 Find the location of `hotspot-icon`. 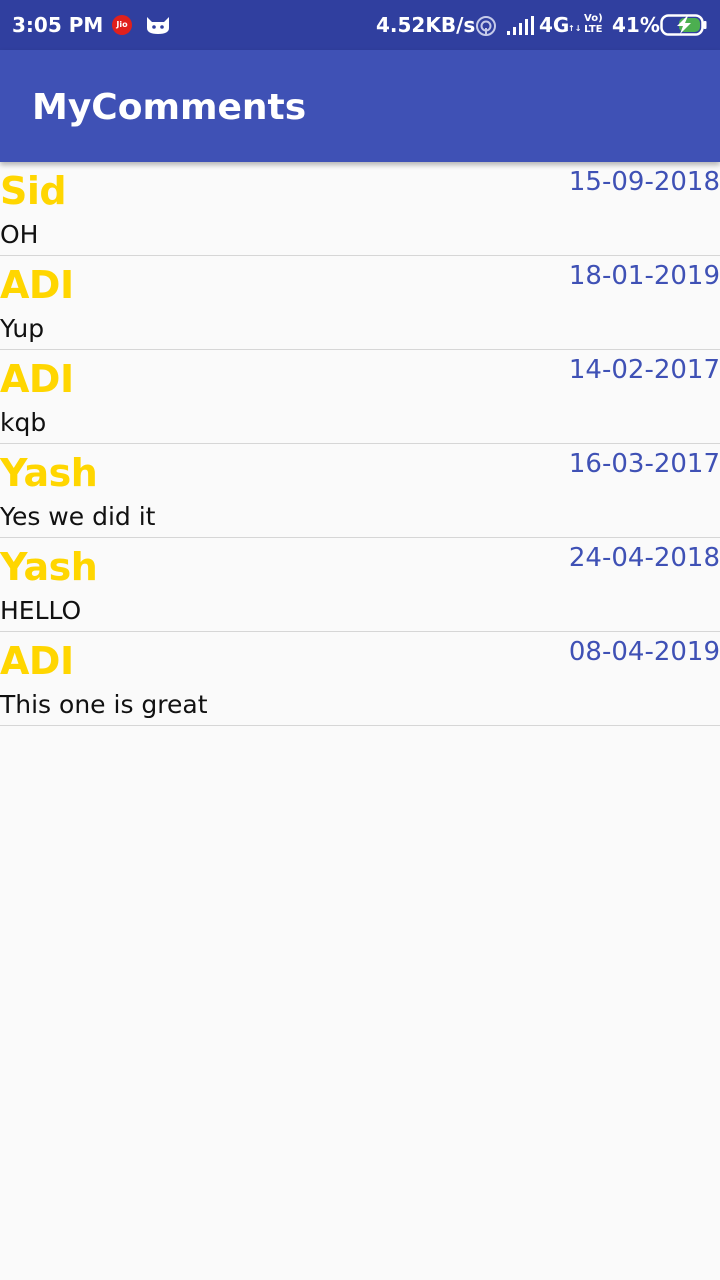

hotspot-icon is located at coordinates (486, 28).